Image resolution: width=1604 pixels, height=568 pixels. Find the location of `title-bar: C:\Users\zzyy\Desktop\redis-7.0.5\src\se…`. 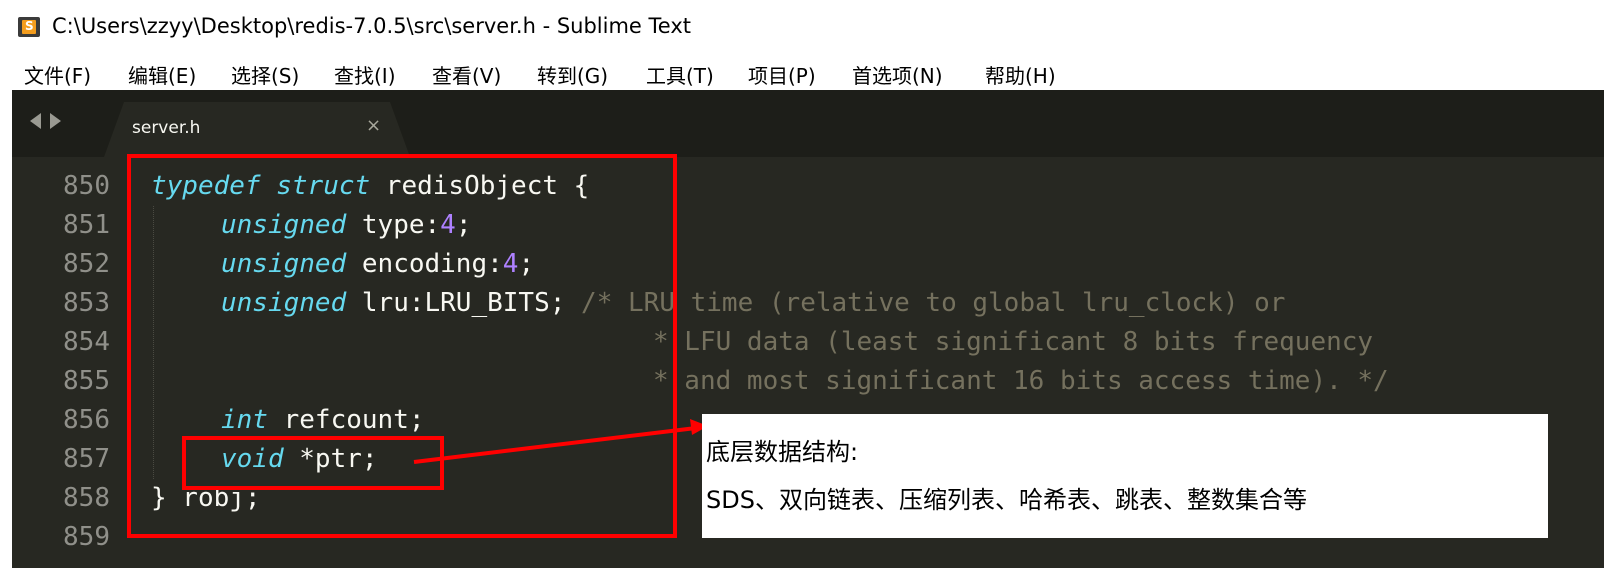

title-bar: C:\Users\zzyy\Desktop\redis-7.0.5\src\se… is located at coordinates (802, 28).